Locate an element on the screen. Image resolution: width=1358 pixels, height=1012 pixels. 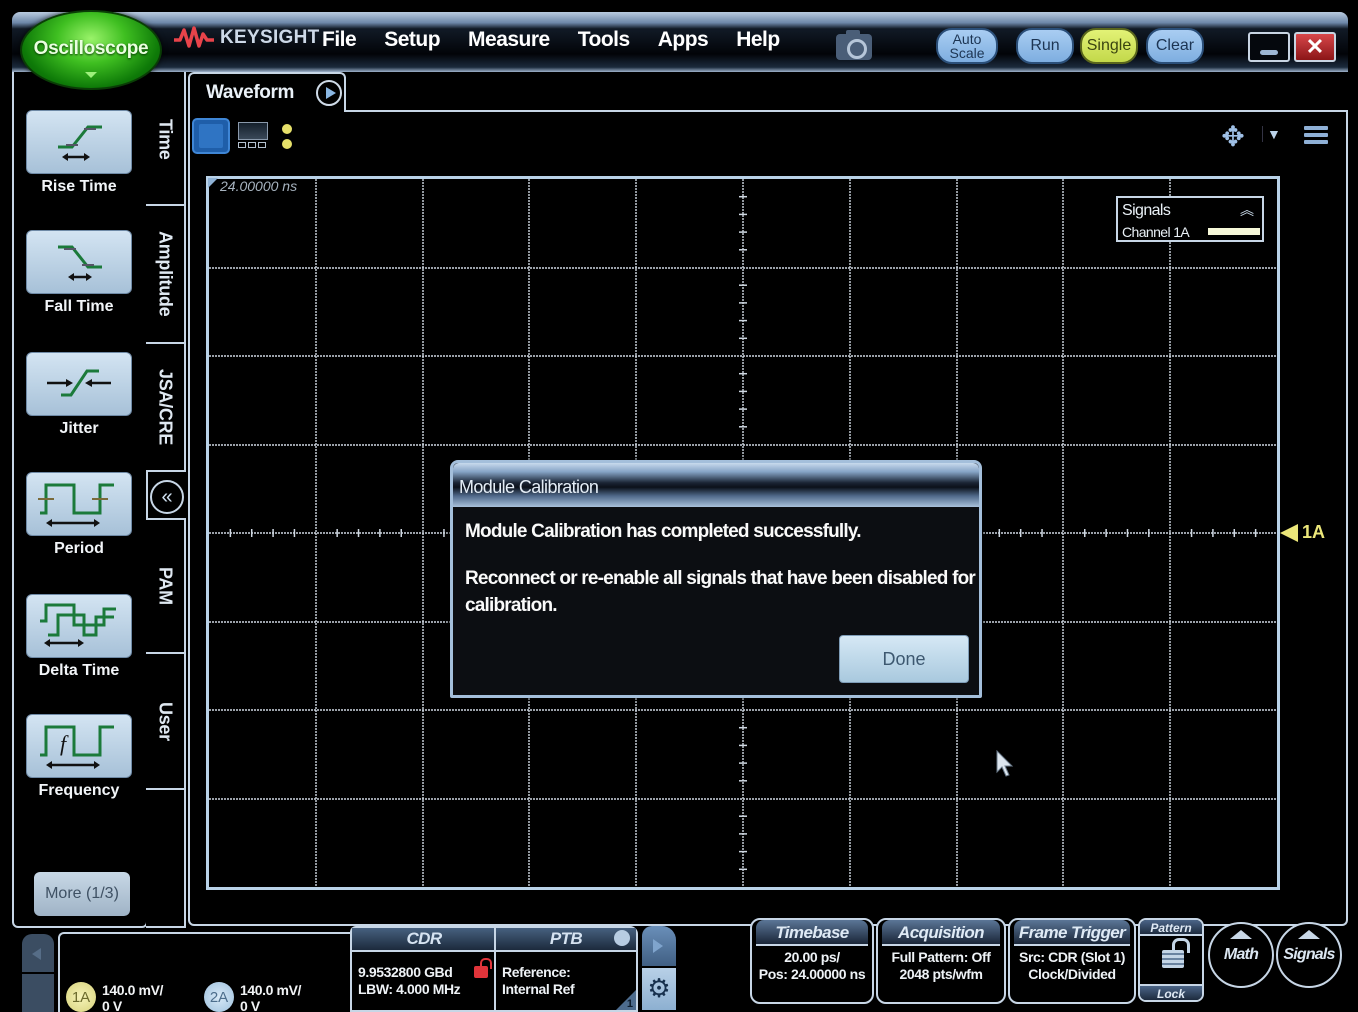
status-play-button is located at coordinates (659, 947).